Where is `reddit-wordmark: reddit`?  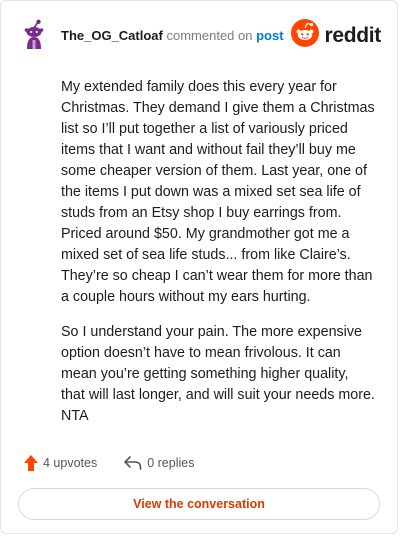 reddit-wordmark: reddit is located at coordinates (352, 35).